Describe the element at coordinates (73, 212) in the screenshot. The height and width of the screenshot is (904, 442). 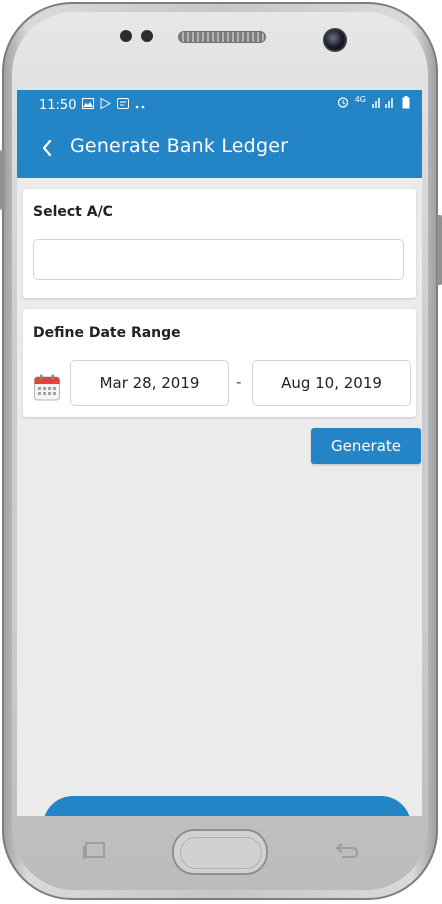
I see `account-label: Select A/C` at that location.